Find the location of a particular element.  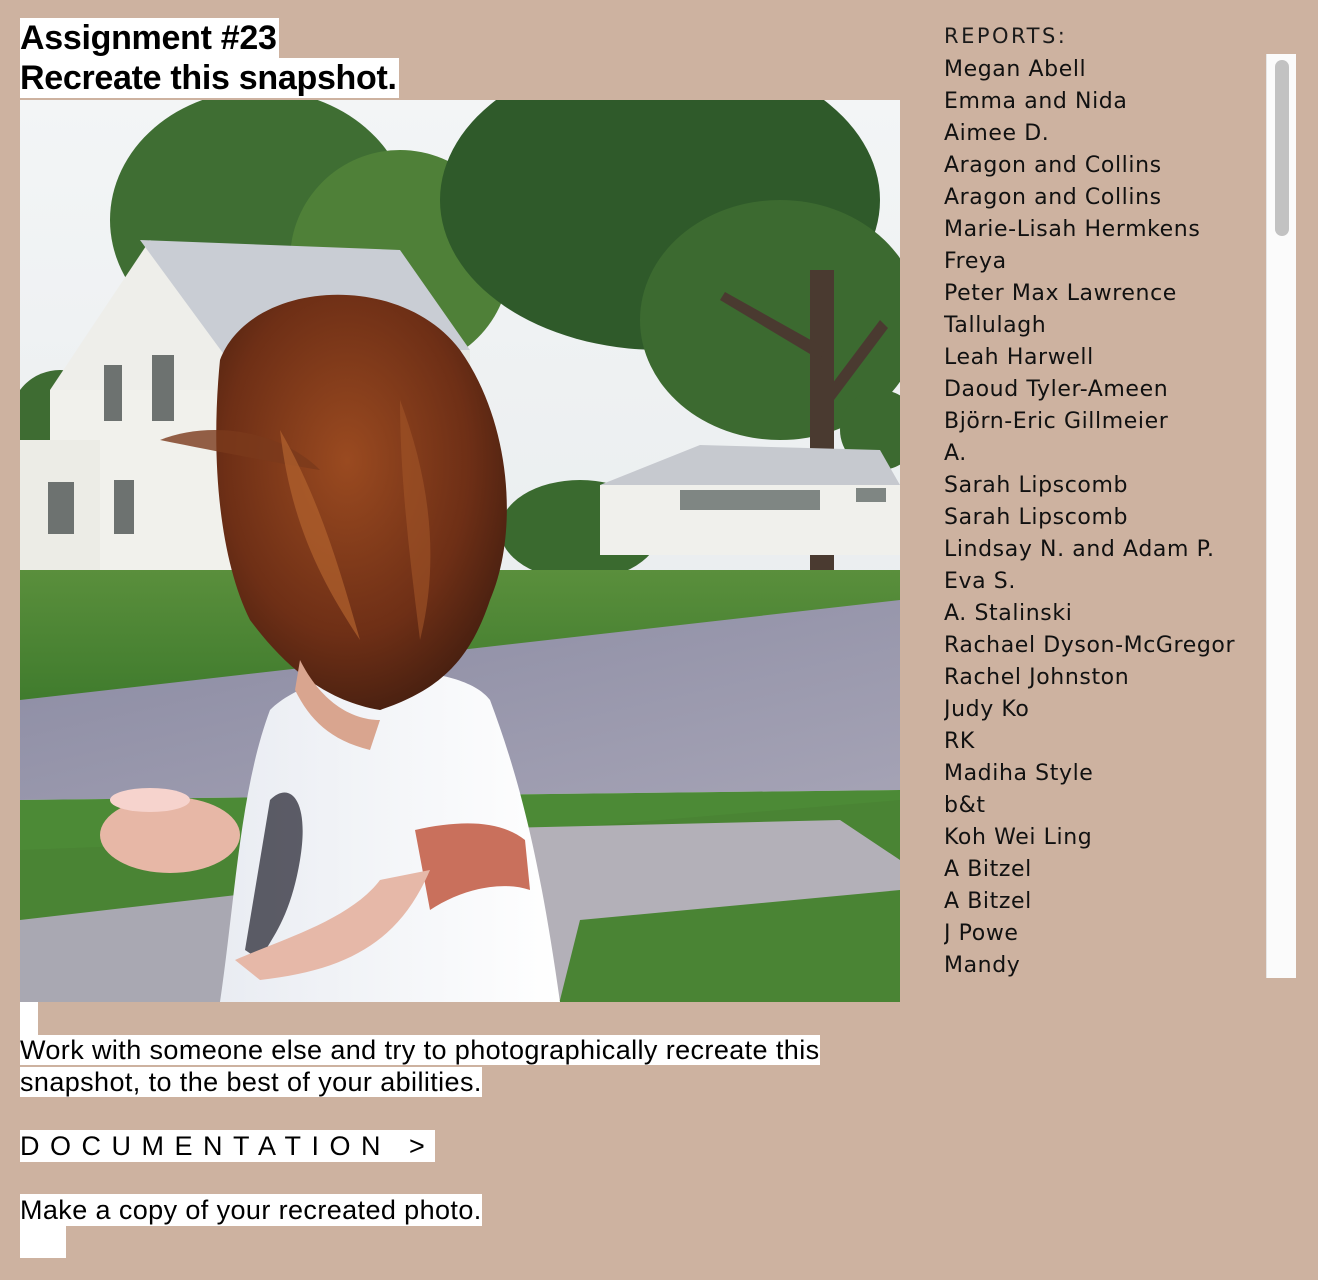

scrollbar-thumb is located at coordinates (1282, 148).